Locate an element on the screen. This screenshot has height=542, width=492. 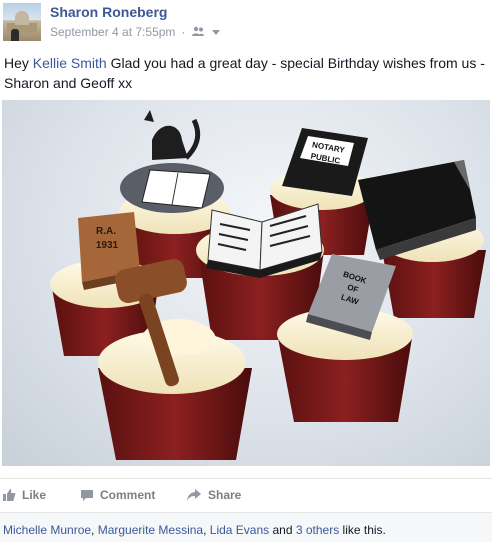
like-label: Like is located at coordinates (34, 495).